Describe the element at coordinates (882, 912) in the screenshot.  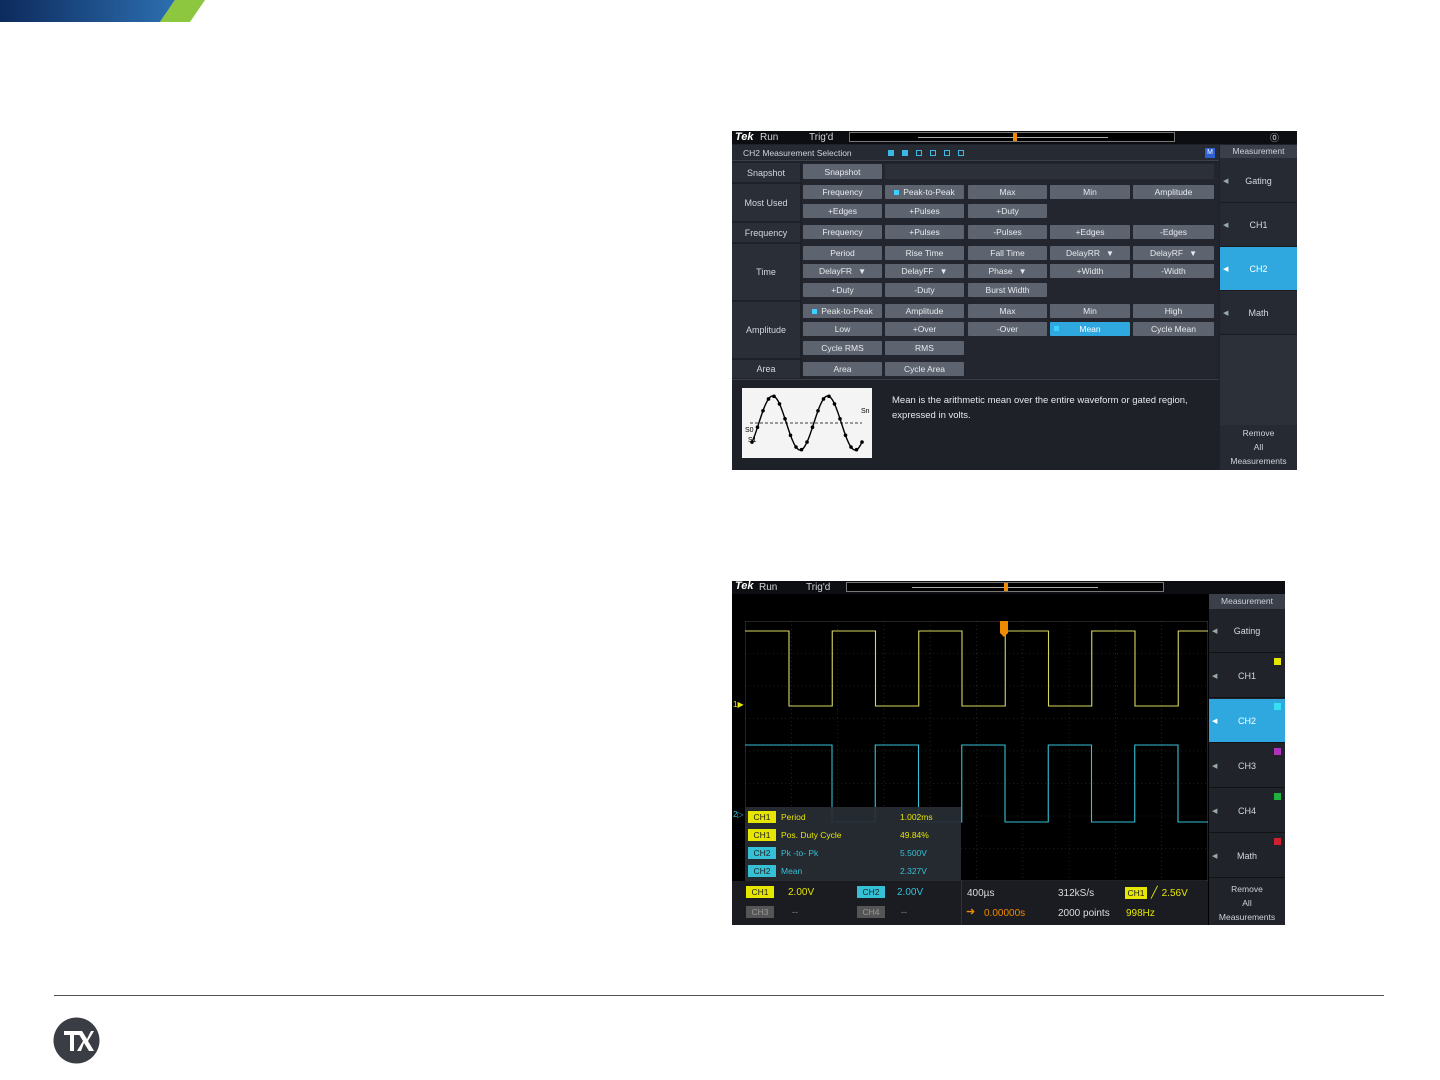
I see `ch4-scale-badge: CH4 --` at that location.